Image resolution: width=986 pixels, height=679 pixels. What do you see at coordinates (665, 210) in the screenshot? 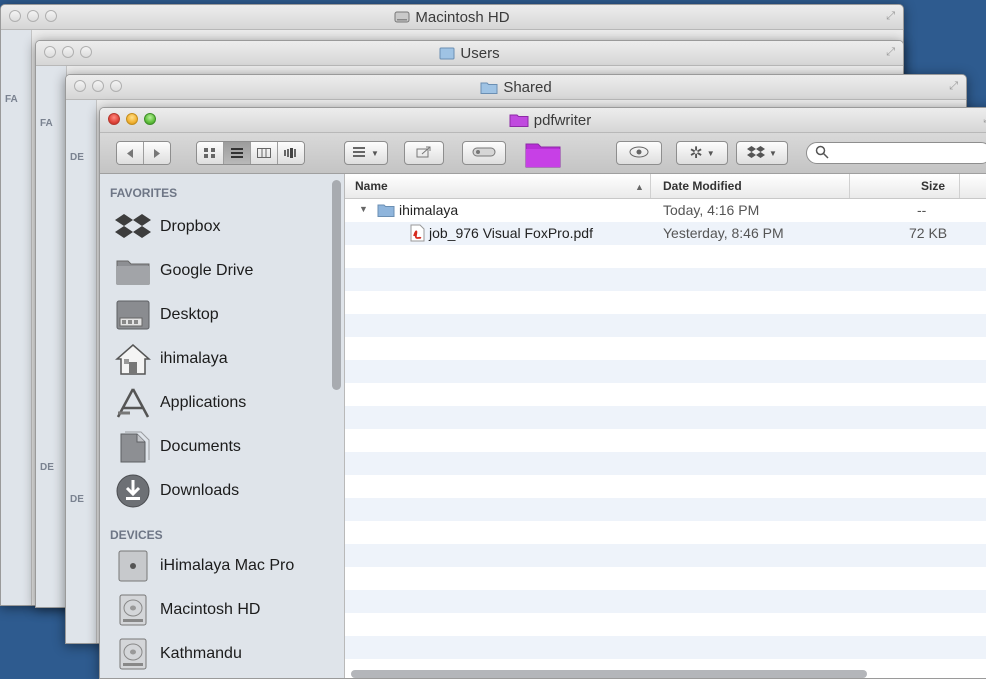
I see `list-row-folder: ▼ ihimalaya Today, 4:16 PM --` at bounding box center [665, 210].